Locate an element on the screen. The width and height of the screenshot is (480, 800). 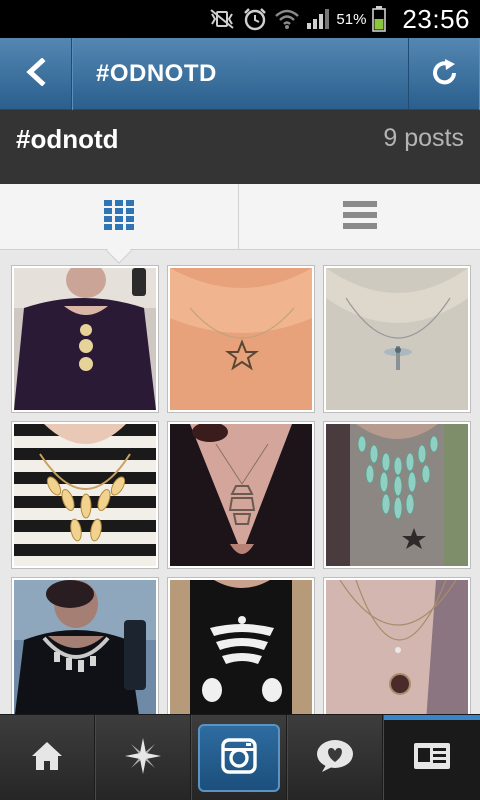
refresh-icon is located at coordinates (445, 74).